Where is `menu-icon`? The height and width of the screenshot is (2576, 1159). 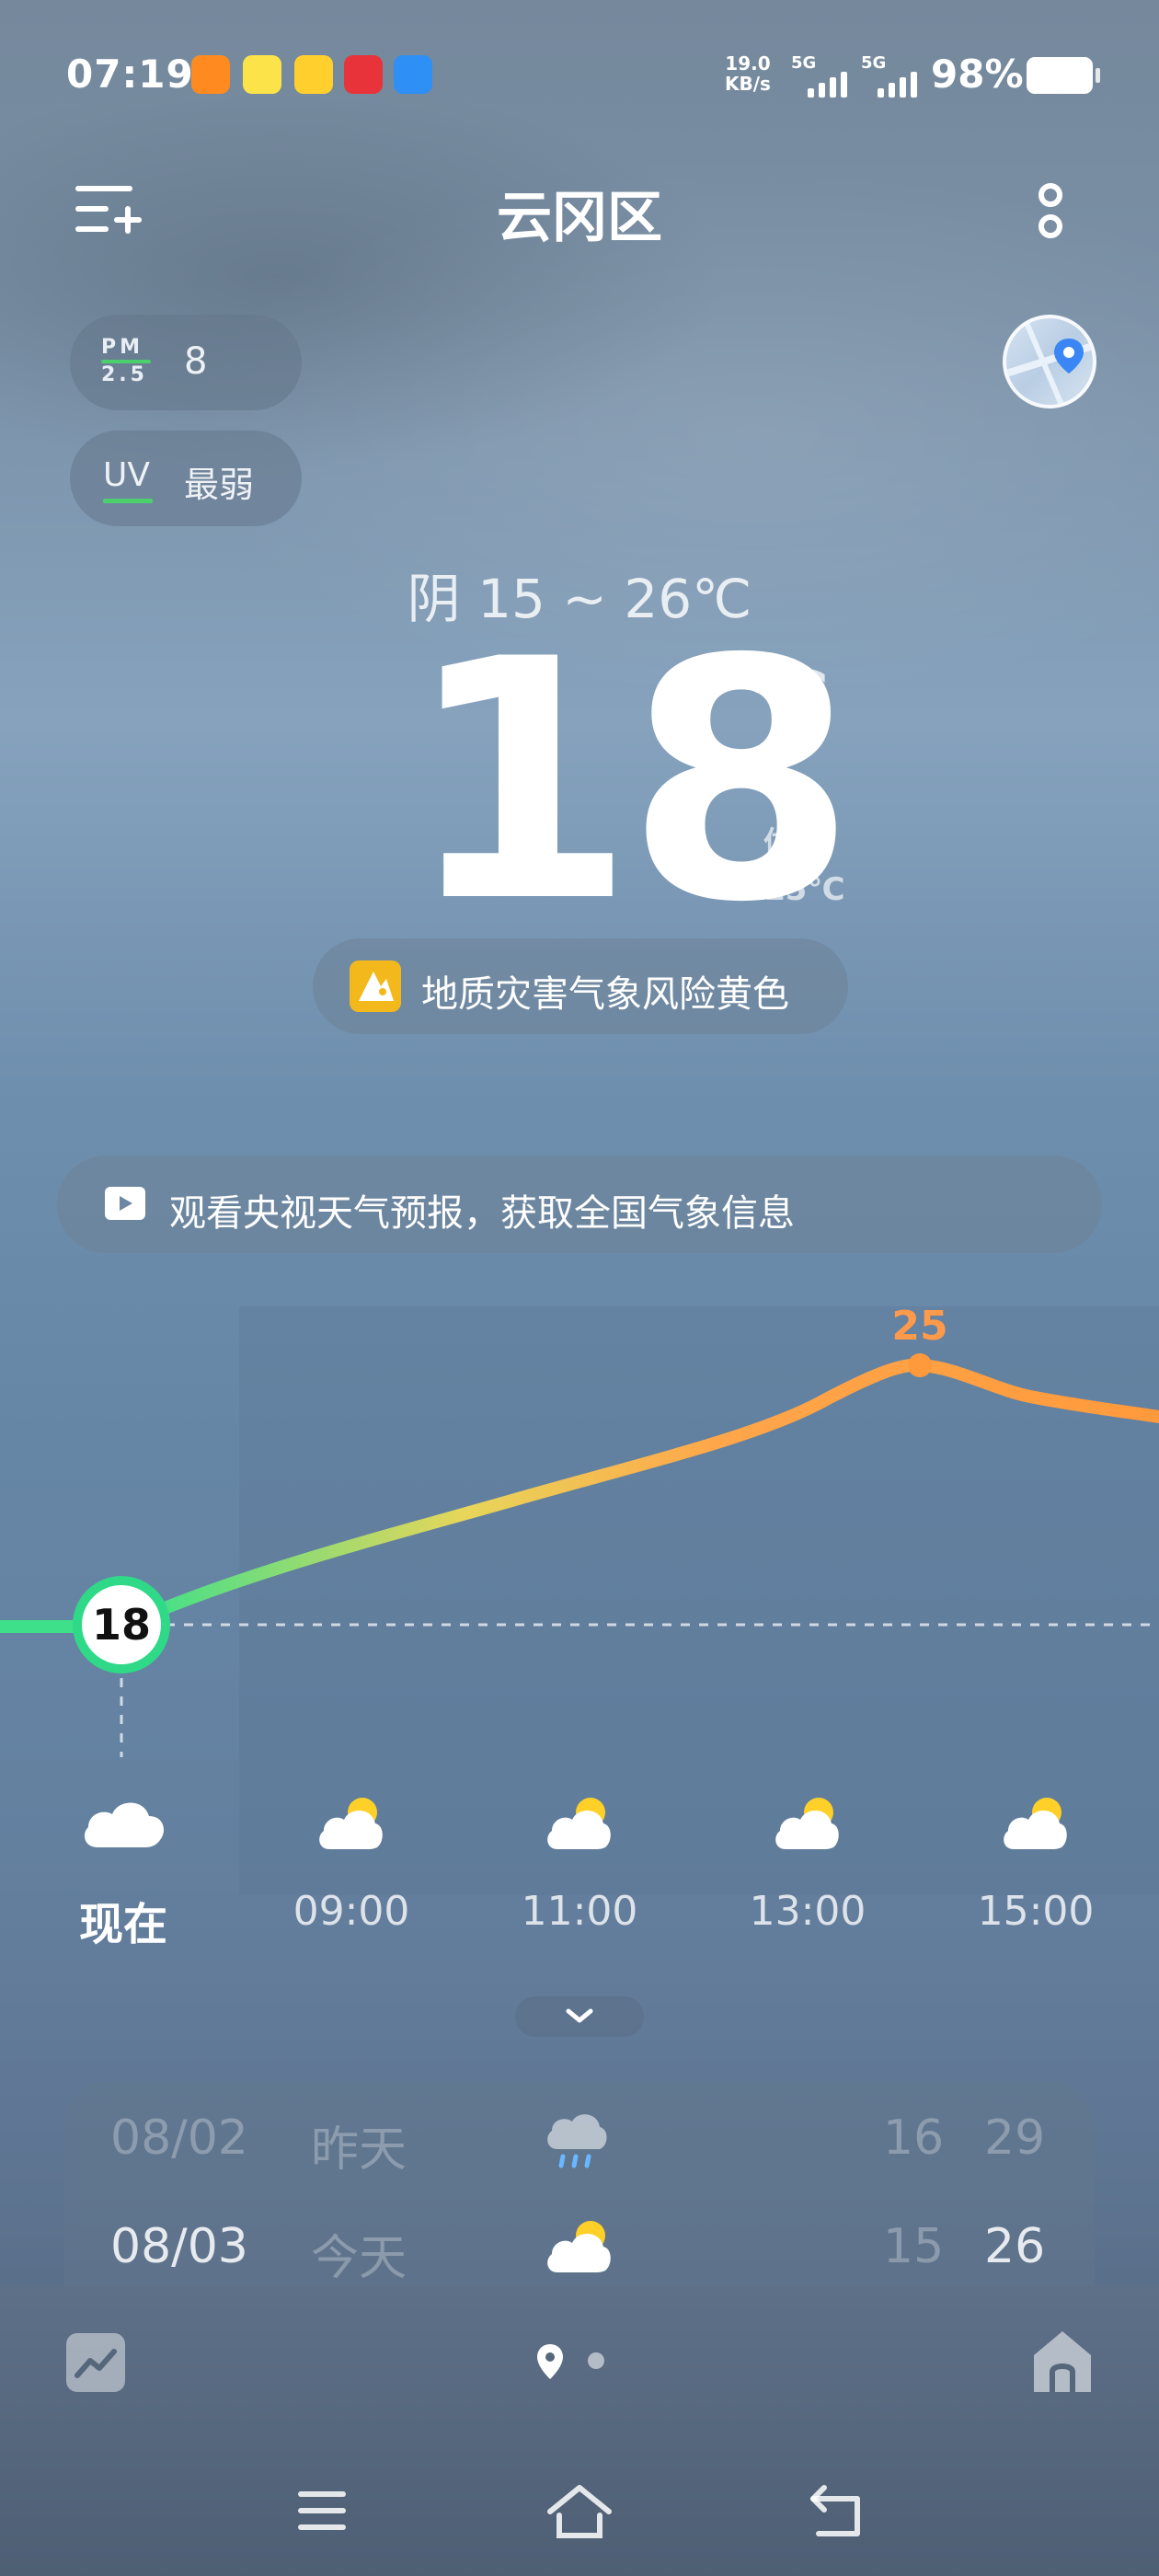
menu-icon is located at coordinates (322, 2510).